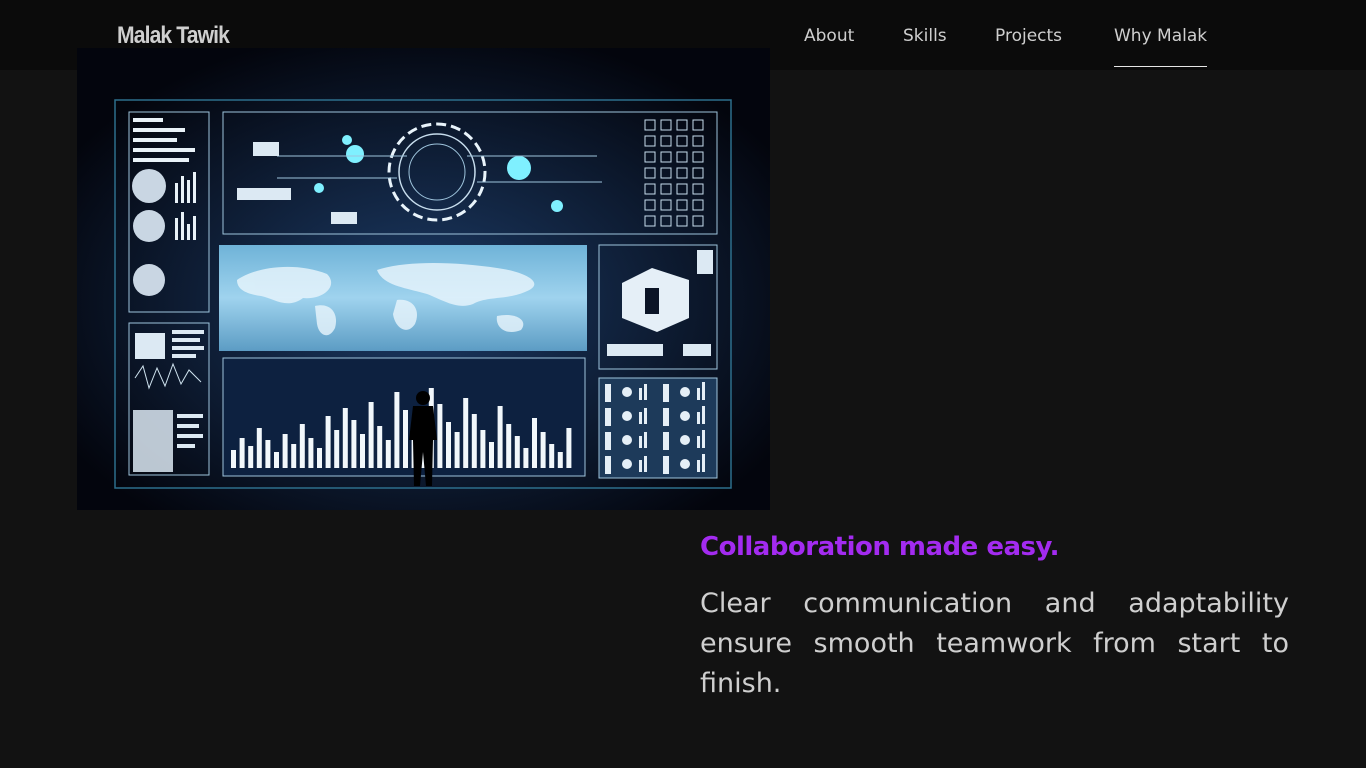 This screenshot has width=1366, height=768. What do you see at coordinates (829, 36) in the screenshot?
I see `nav-about: About` at bounding box center [829, 36].